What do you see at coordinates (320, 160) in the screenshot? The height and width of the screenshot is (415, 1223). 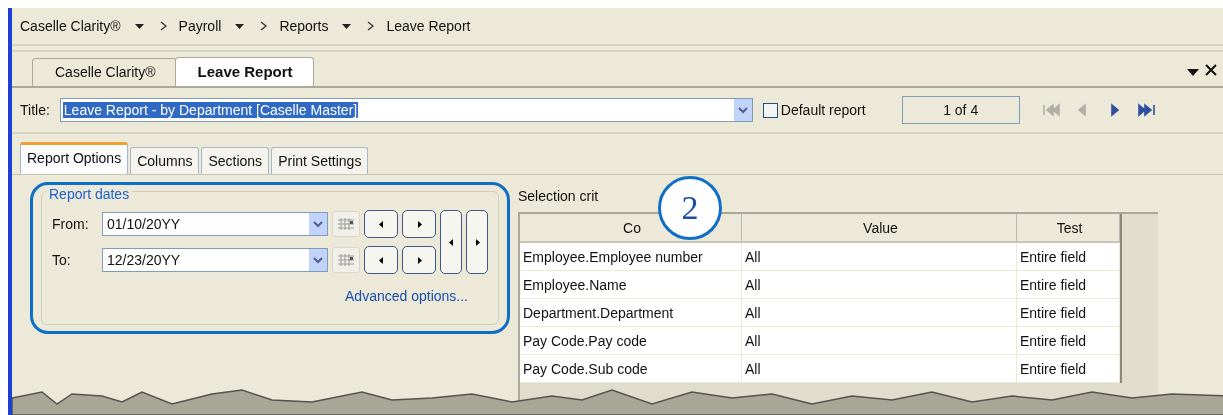 I see `tab: Print Settings` at bounding box center [320, 160].